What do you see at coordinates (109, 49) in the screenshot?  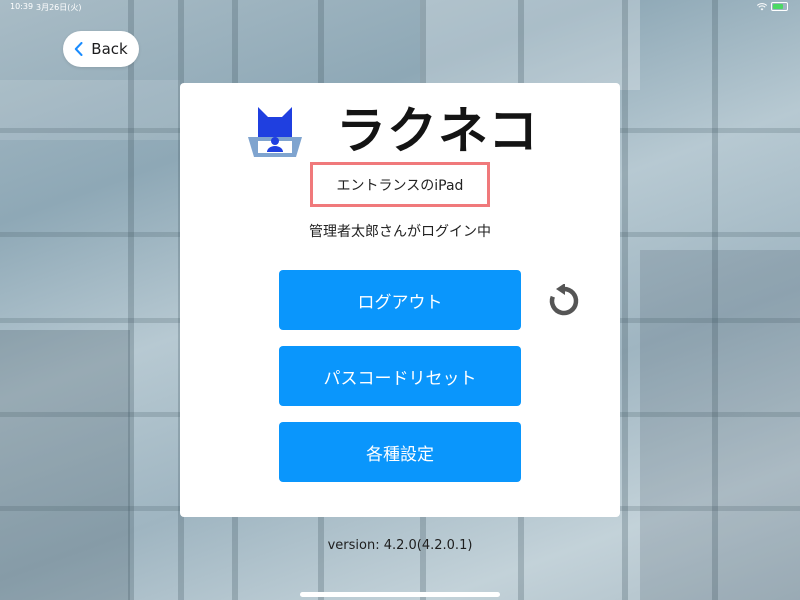 I see `back-label: Back` at bounding box center [109, 49].